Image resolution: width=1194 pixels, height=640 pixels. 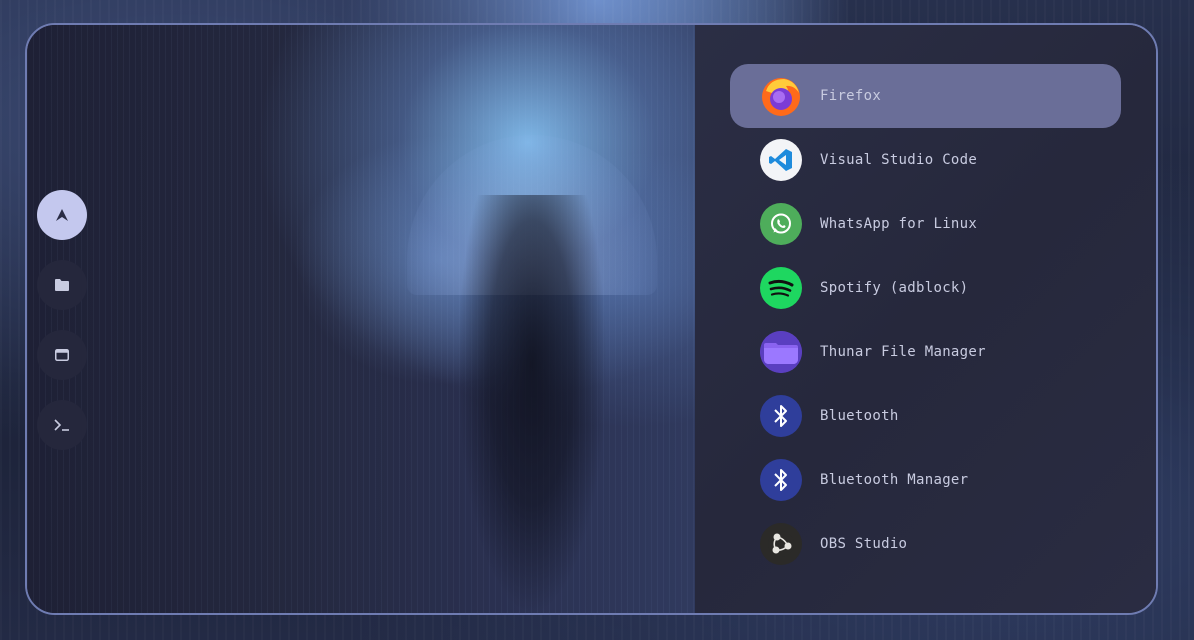 I want to click on sidebar-terminal-button, so click(x=62, y=425).